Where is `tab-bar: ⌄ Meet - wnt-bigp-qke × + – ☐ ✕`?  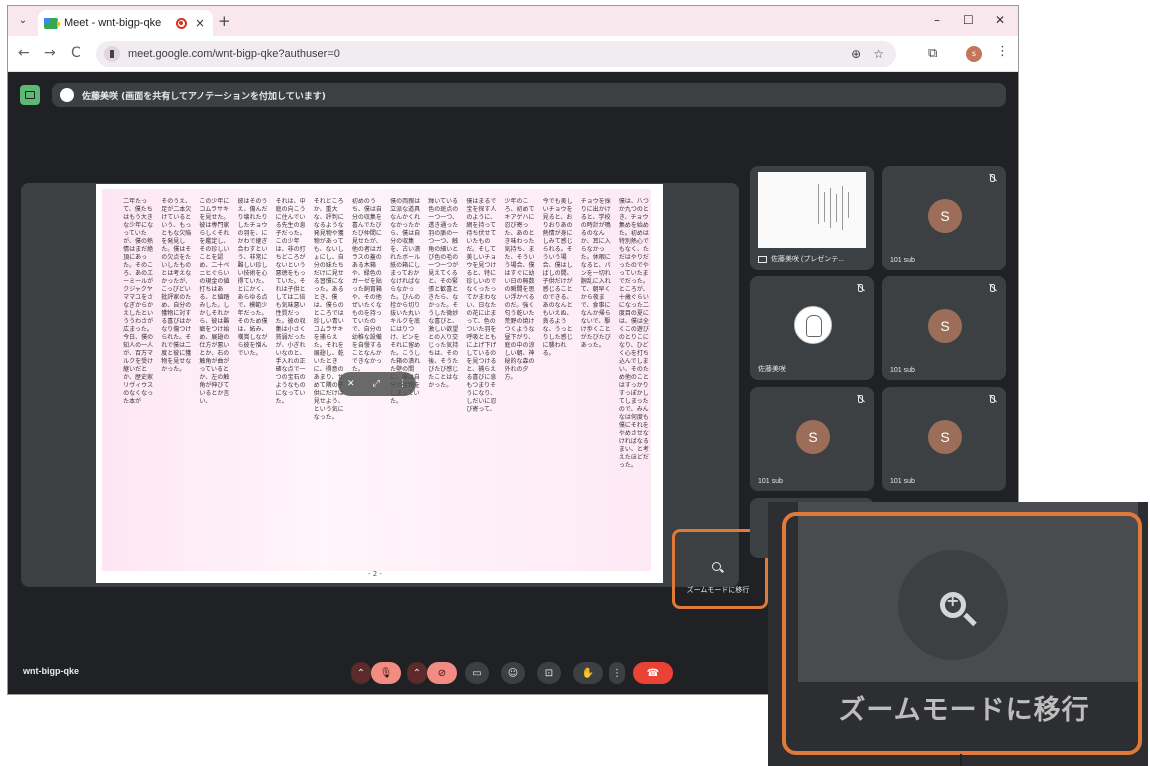 tab-bar: ⌄ Meet - wnt-bigp-qke × + – ☐ ✕ is located at coordinates (513, 21).